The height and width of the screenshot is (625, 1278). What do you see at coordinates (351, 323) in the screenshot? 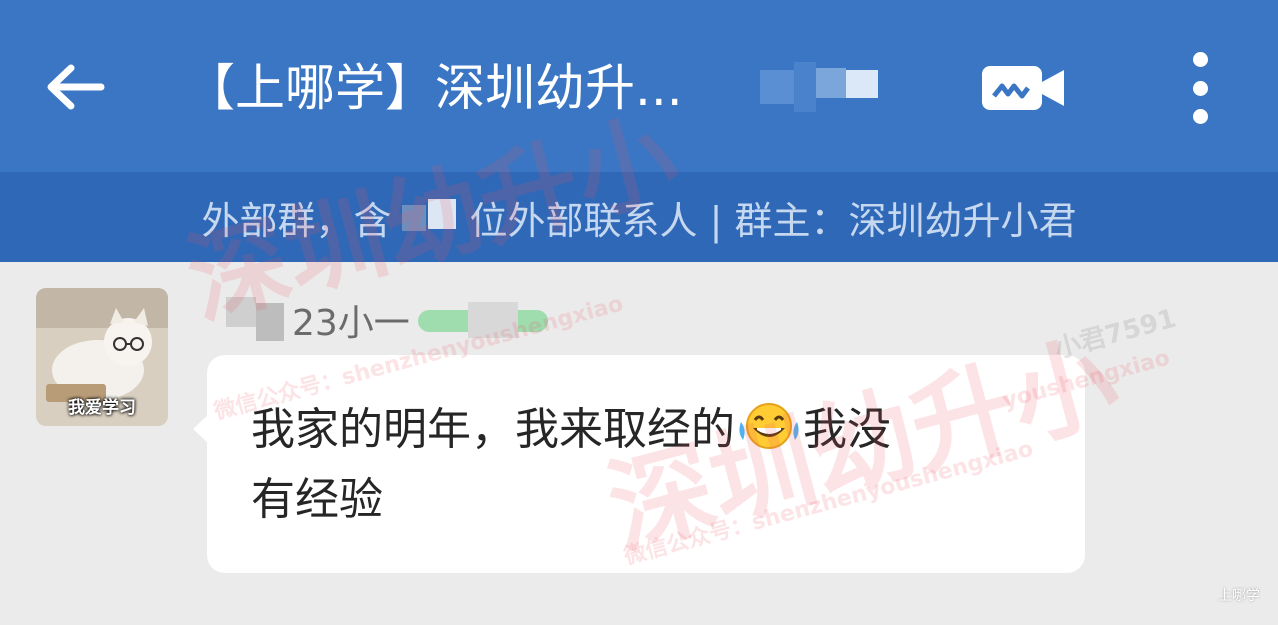
I see `sender-name: 23小一` at bounding box center [351, 323].